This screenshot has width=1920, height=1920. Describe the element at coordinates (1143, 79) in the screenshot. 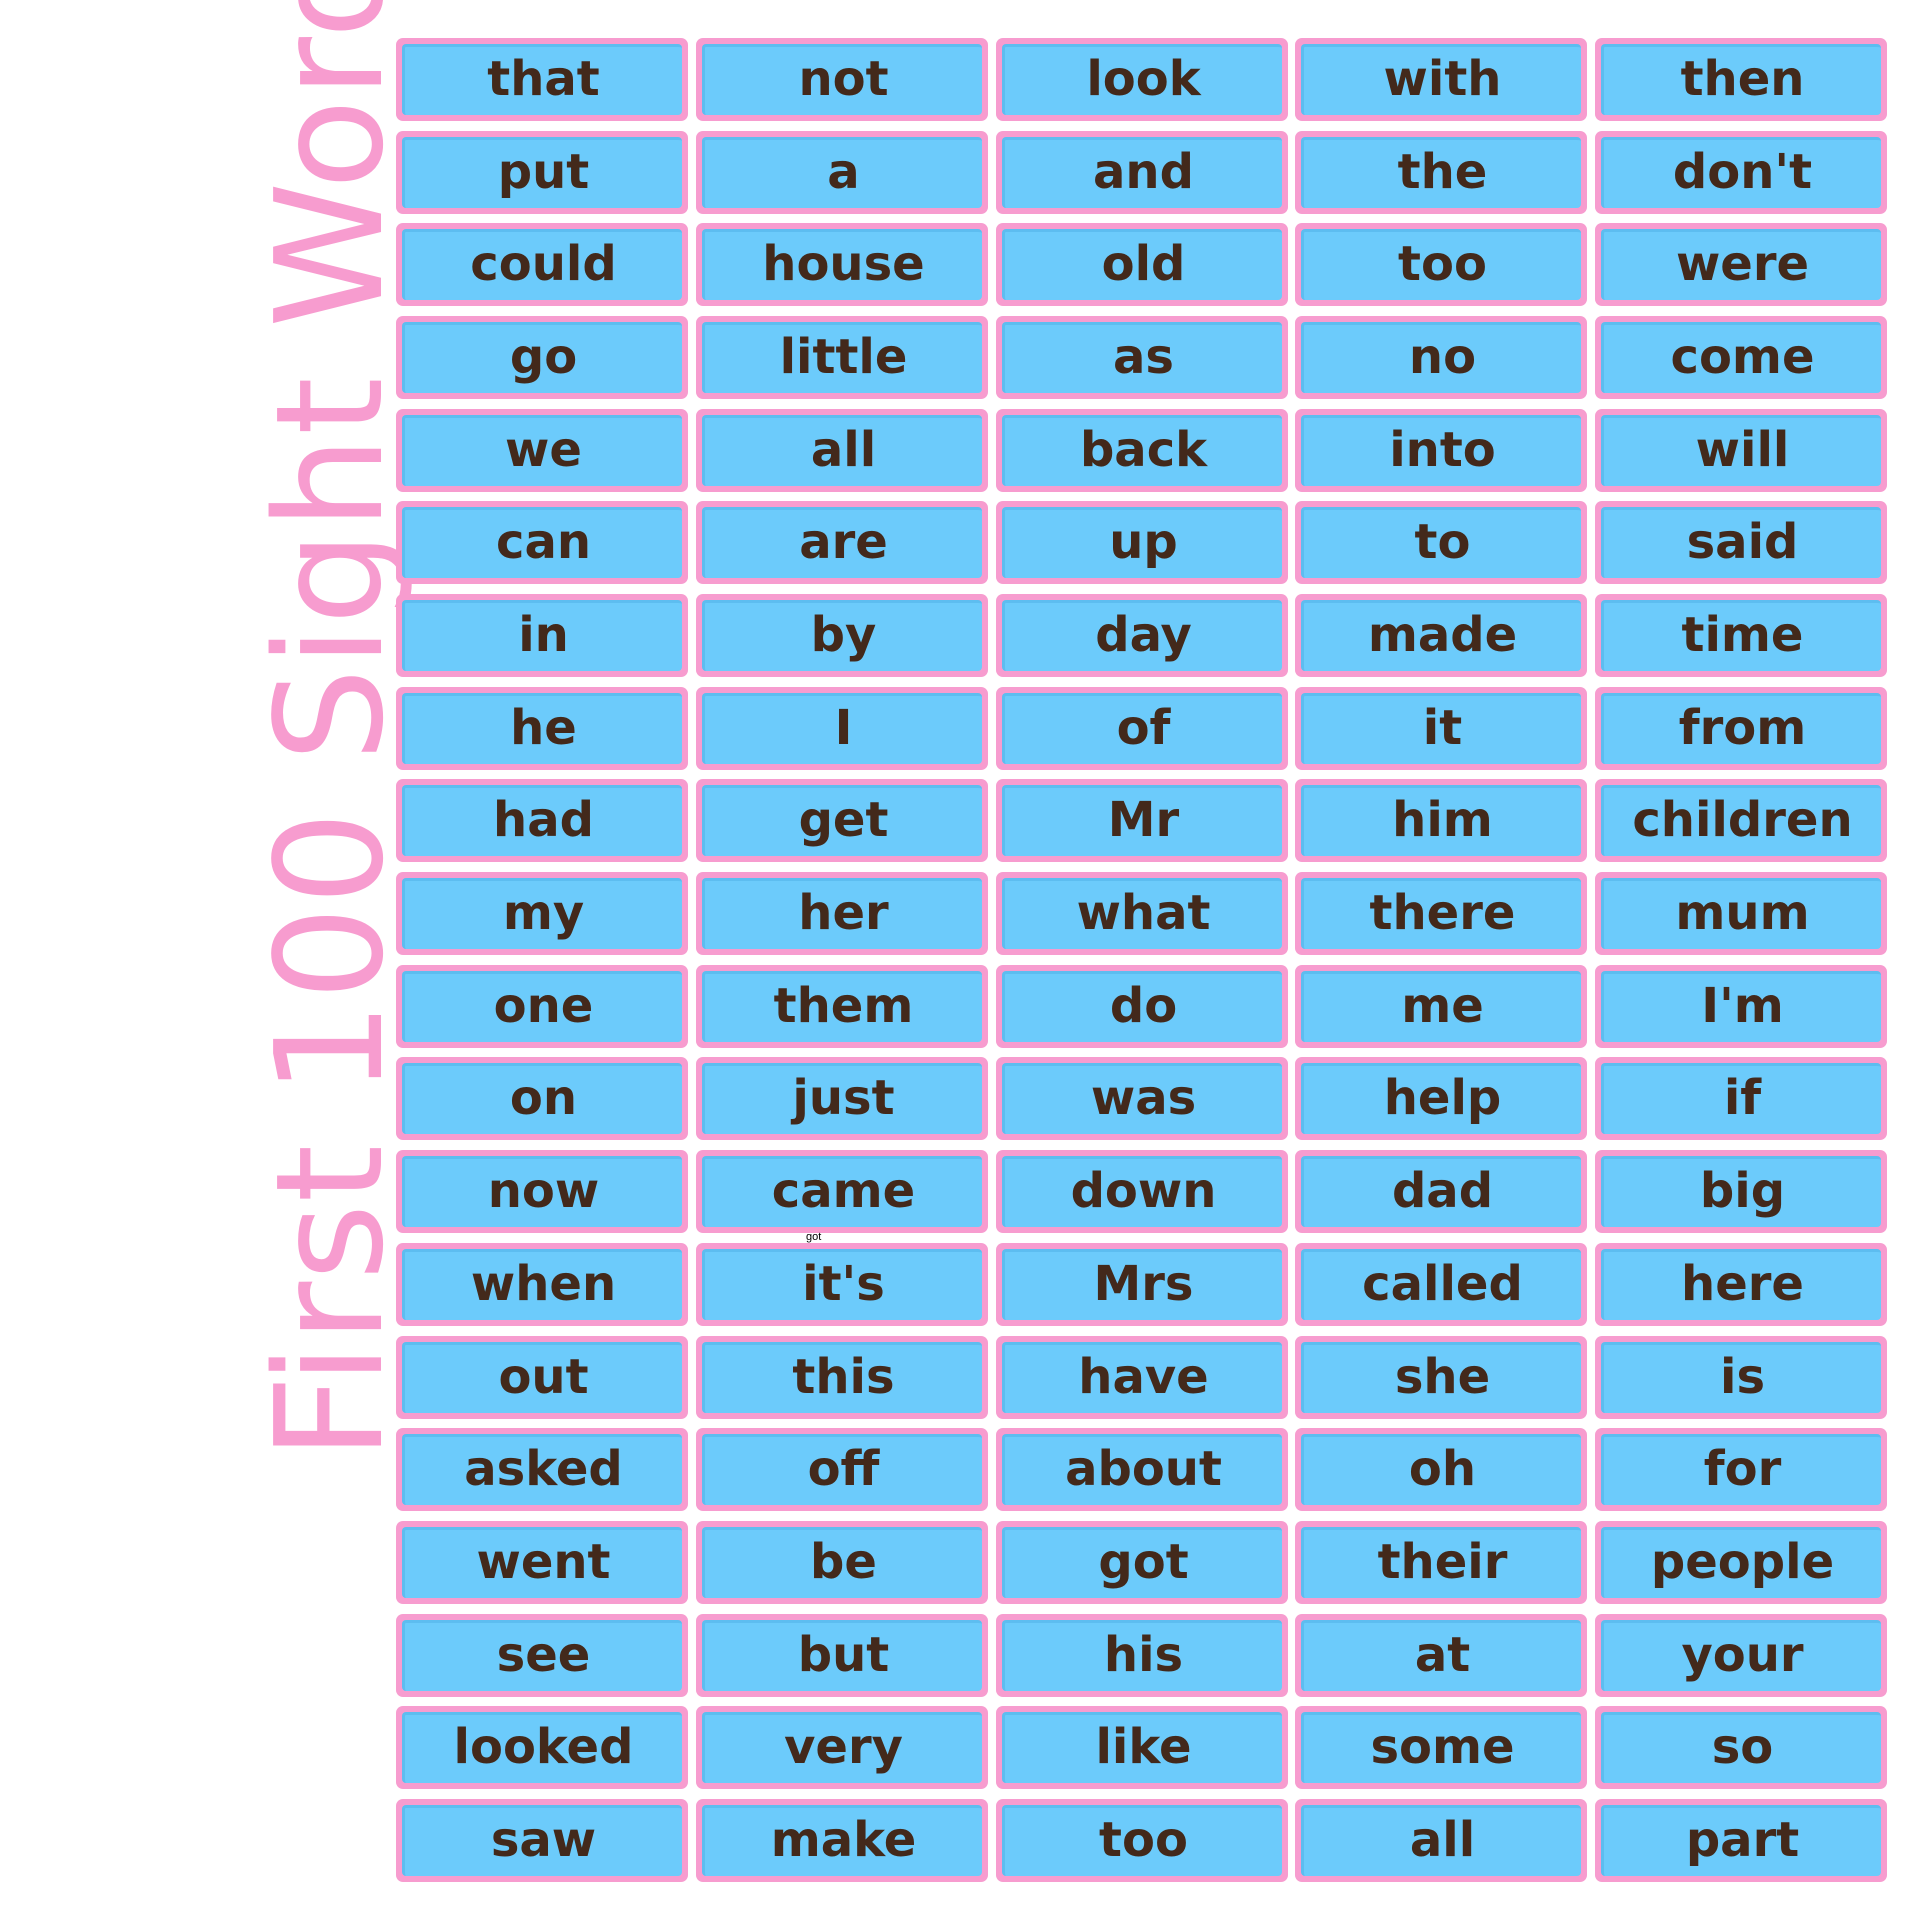

I see `sight-word: look` at that location.